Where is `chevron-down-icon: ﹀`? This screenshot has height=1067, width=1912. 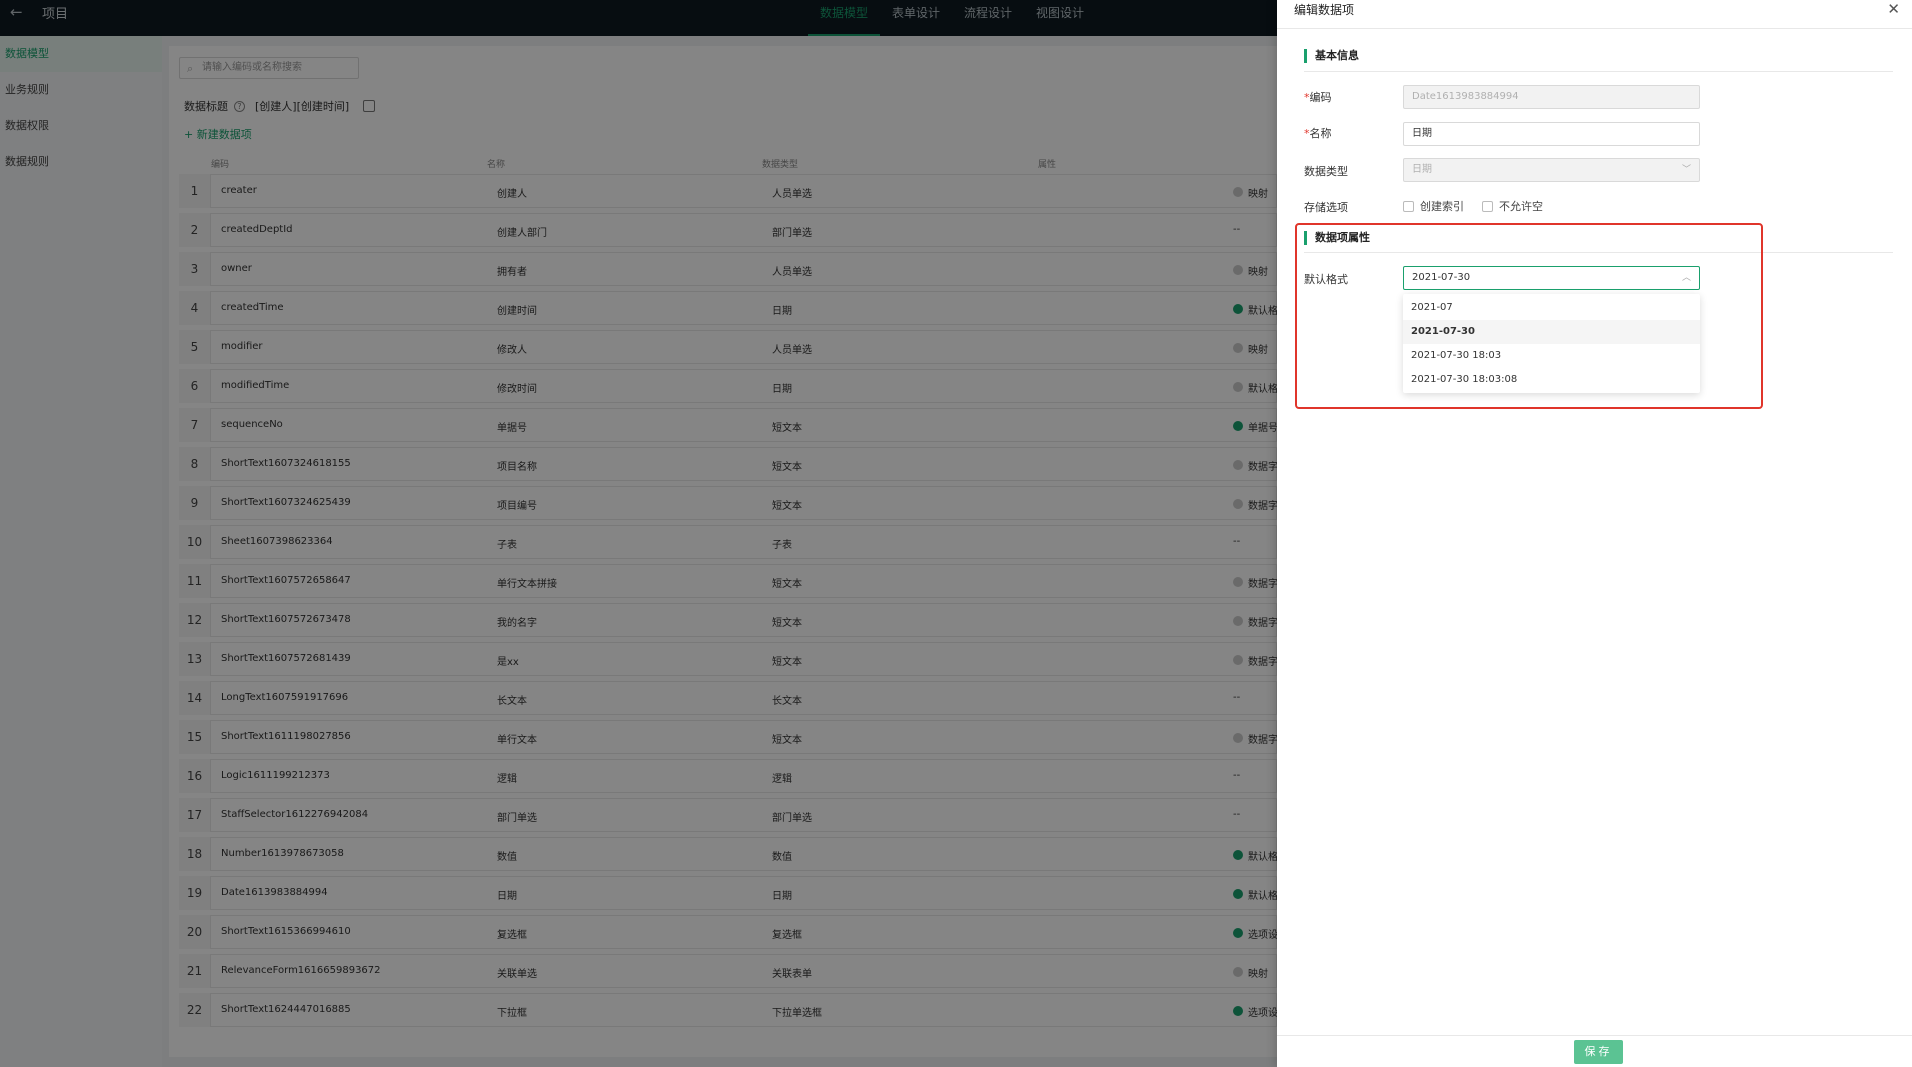 chevron-down-icon: ﹀ is located at coordinates (1686, 170).